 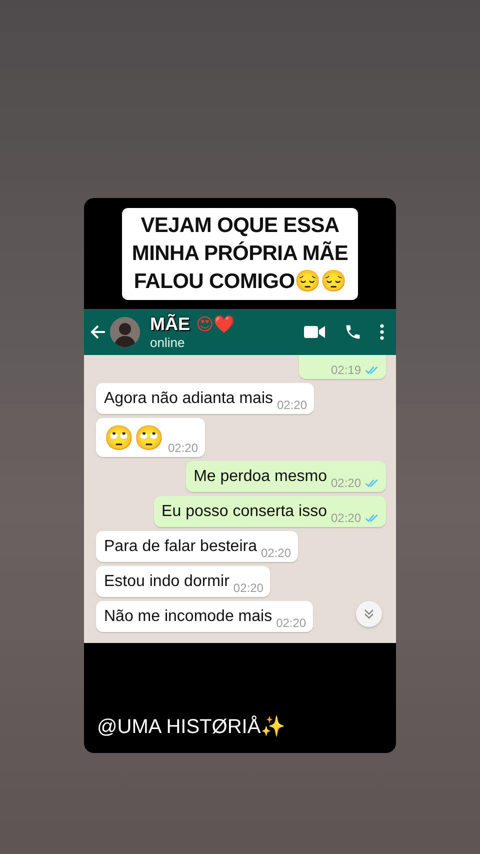 I want to click on message-text: Me perdoa mesmo, so click(x=260, y=477).